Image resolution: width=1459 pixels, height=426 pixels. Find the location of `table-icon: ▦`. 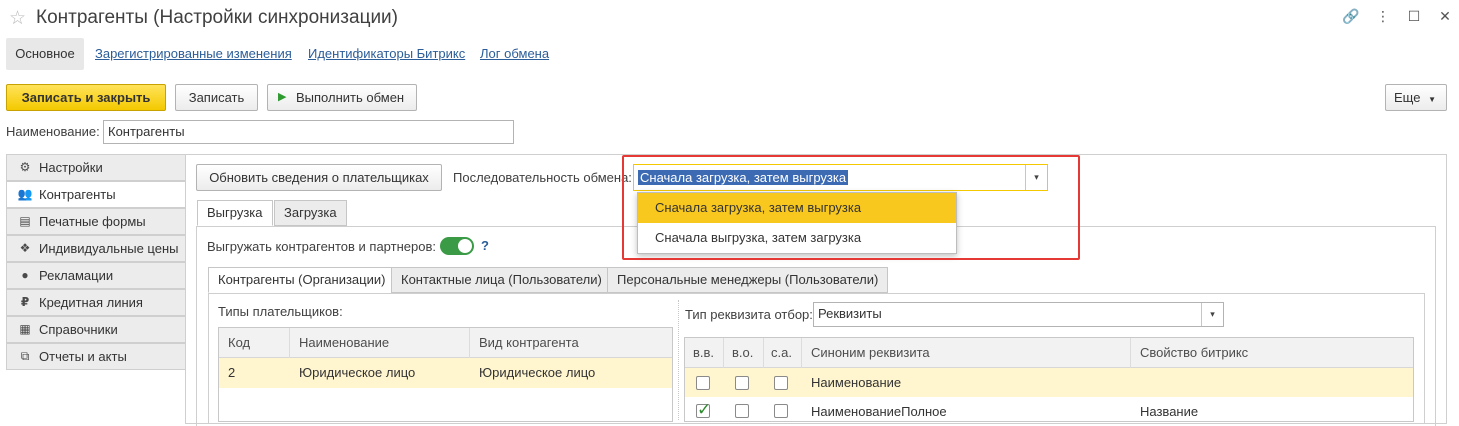

table-icon: ▦ is located at coordinates (25, 329).